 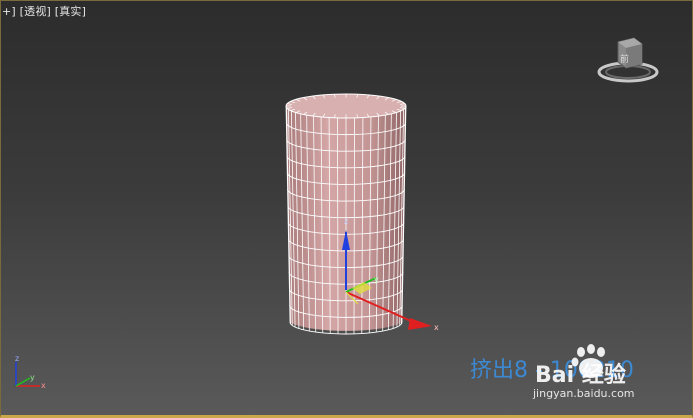 What do you see at coordinates (584, 393) in the screenshot?
I see `watermark-url: jingyan.baidu.com` at bounding box center [584, 393].